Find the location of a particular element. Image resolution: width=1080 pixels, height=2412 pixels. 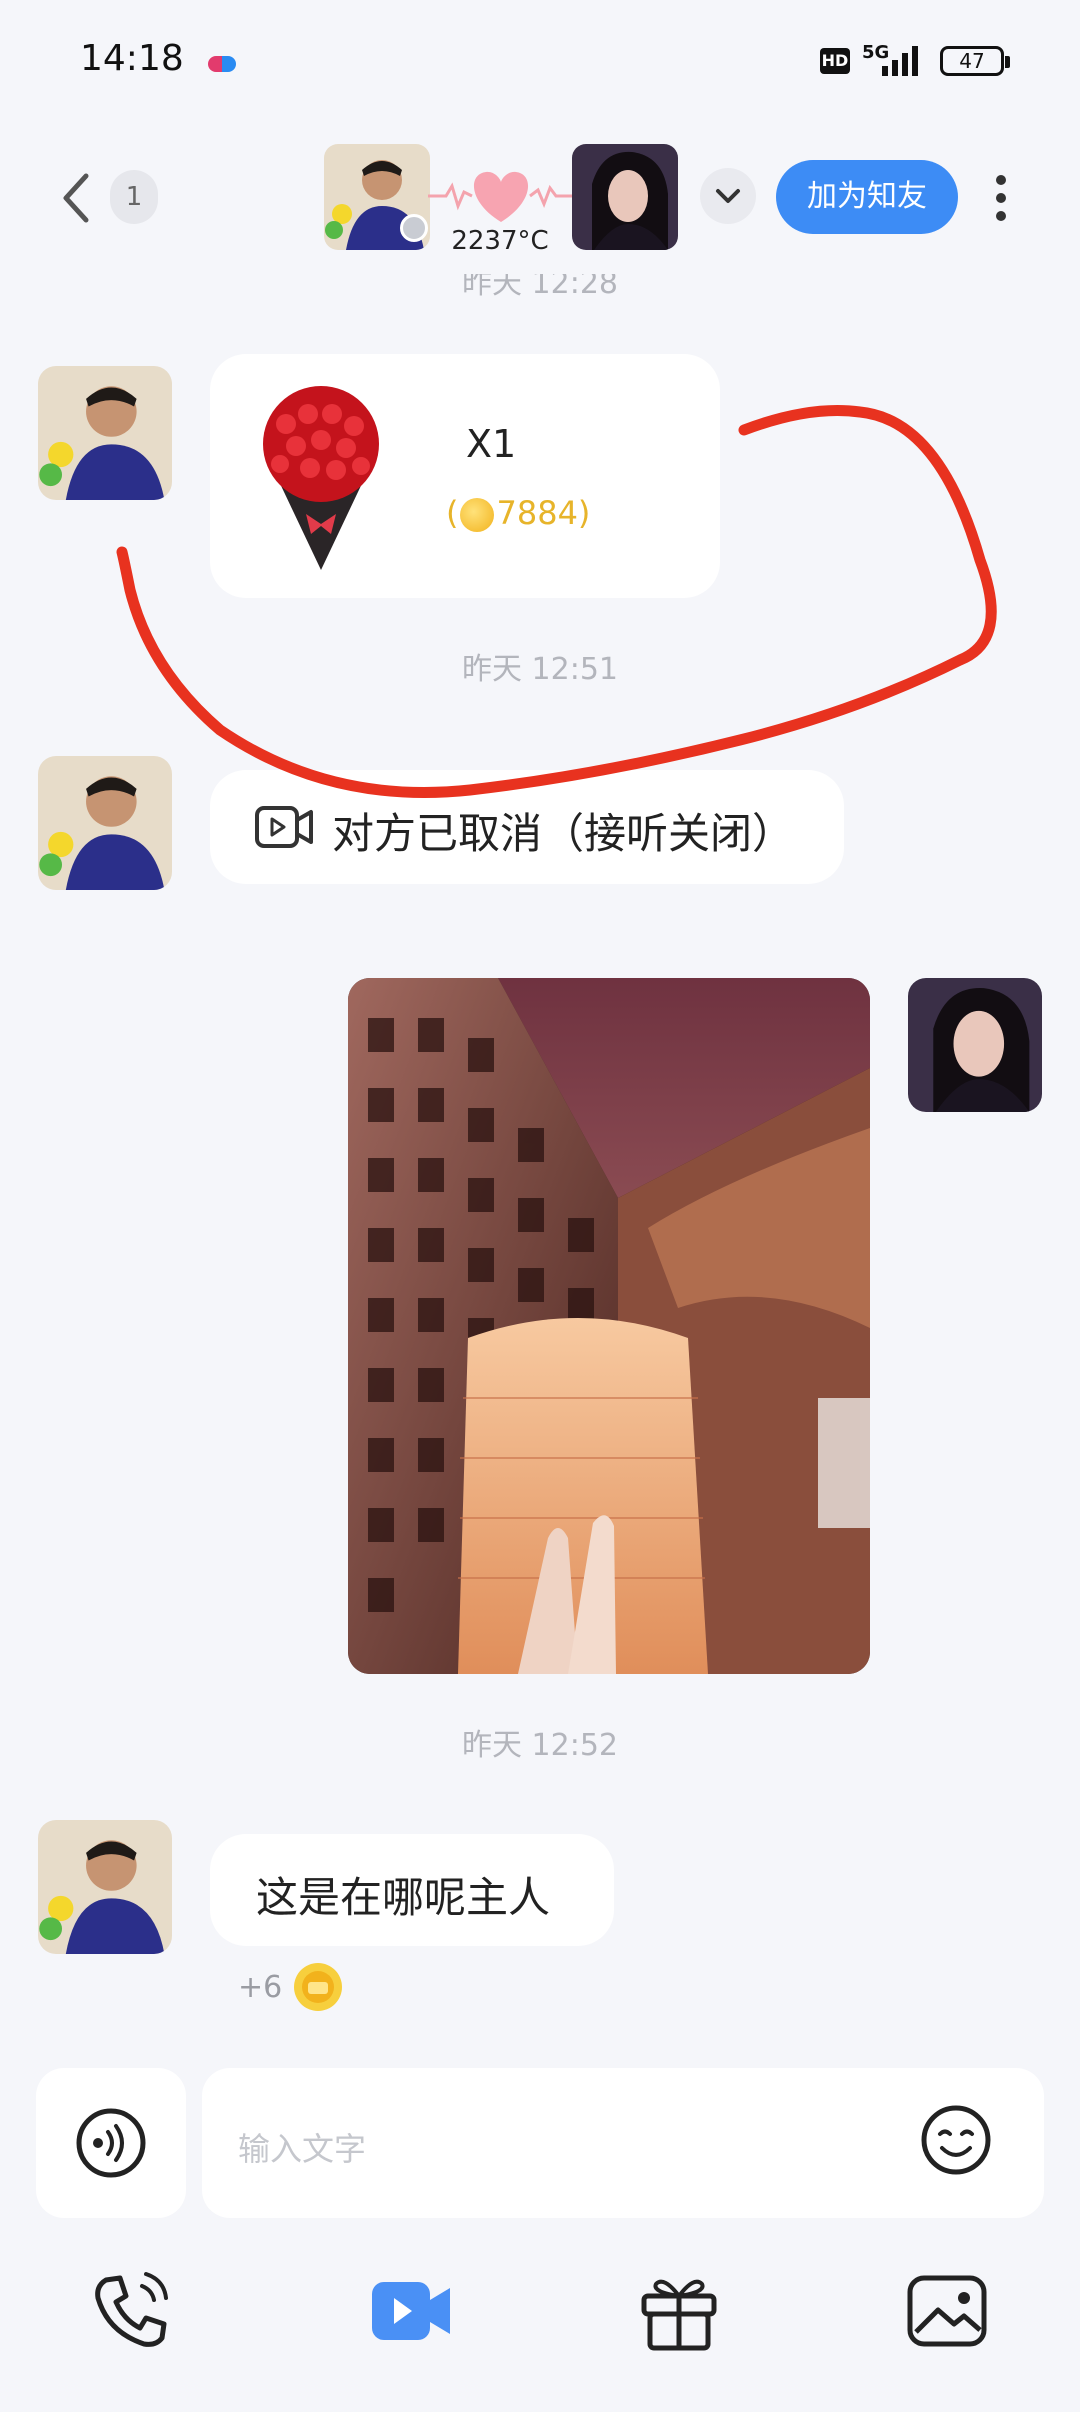

status-dot is located at coordinates (414, 228).